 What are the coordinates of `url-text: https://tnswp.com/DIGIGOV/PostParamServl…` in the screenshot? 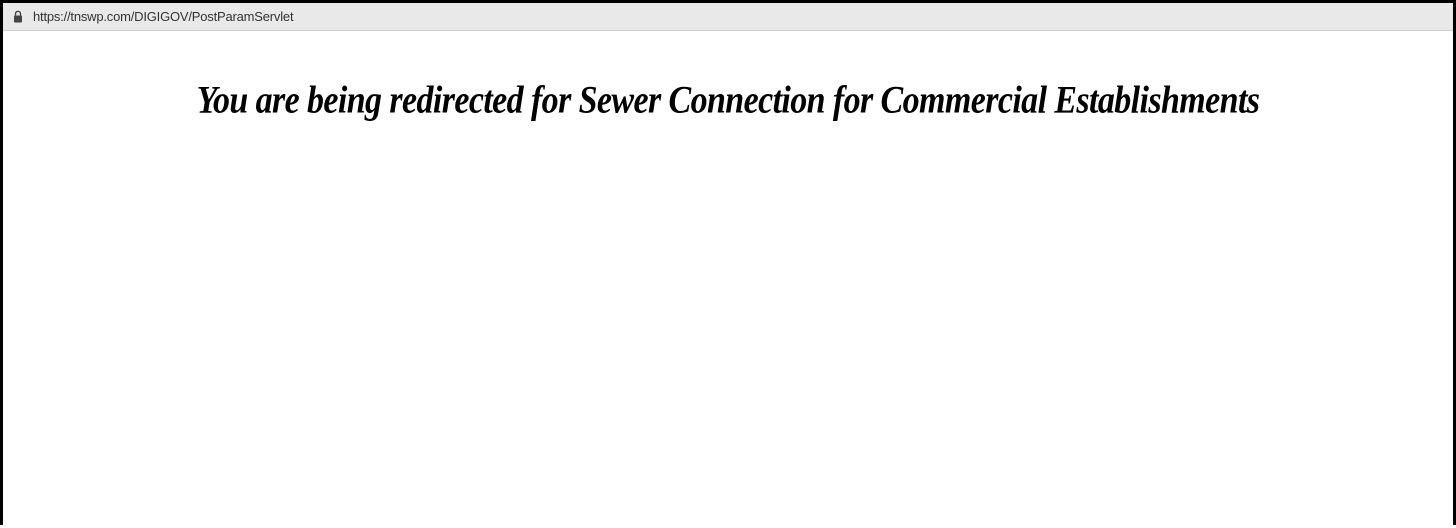 It's located at (163, 16).